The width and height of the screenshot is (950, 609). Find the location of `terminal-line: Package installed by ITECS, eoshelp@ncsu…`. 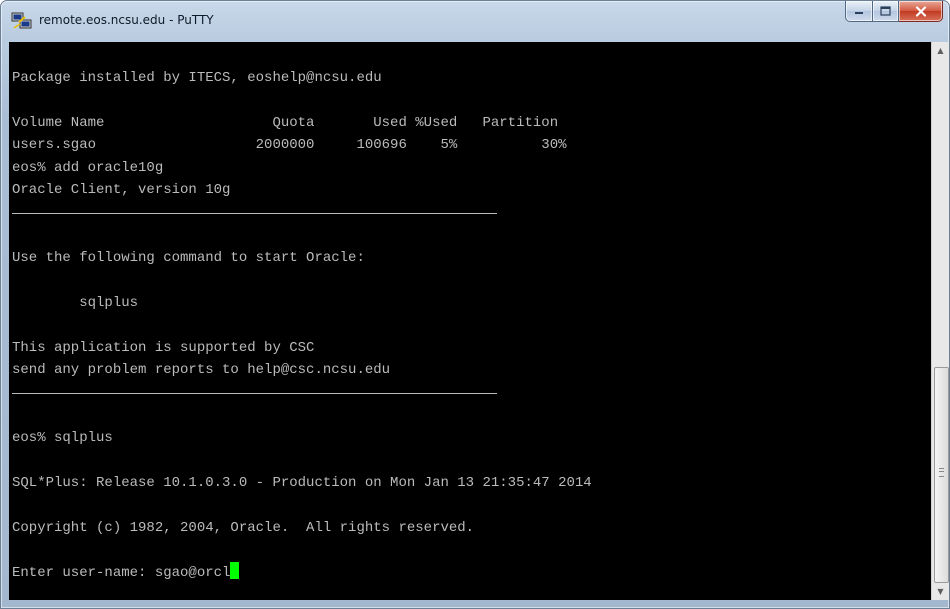

terminal-line: Package installed by ITECS, eoshelp@ncsu… is located at coordinates (197, 77).